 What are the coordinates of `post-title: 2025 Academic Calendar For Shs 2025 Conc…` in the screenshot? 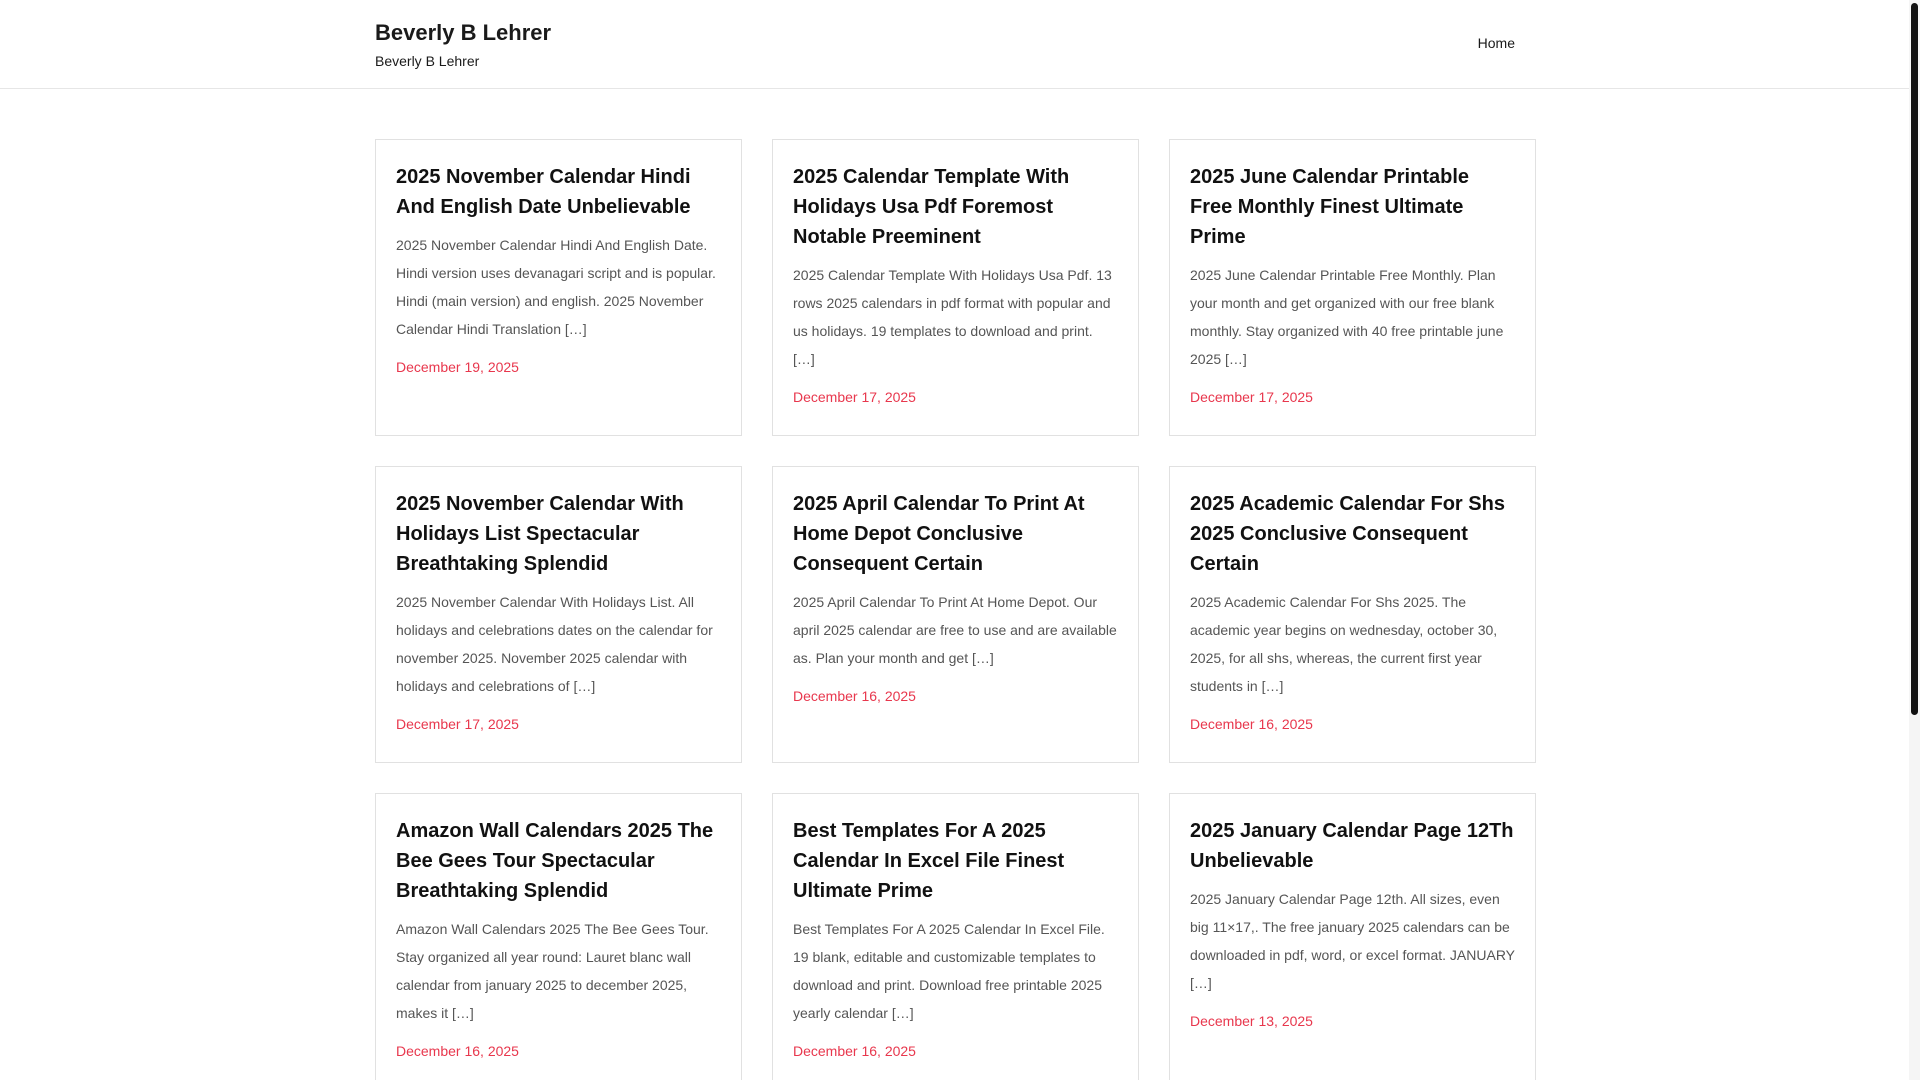 It's located at (1352, 534).